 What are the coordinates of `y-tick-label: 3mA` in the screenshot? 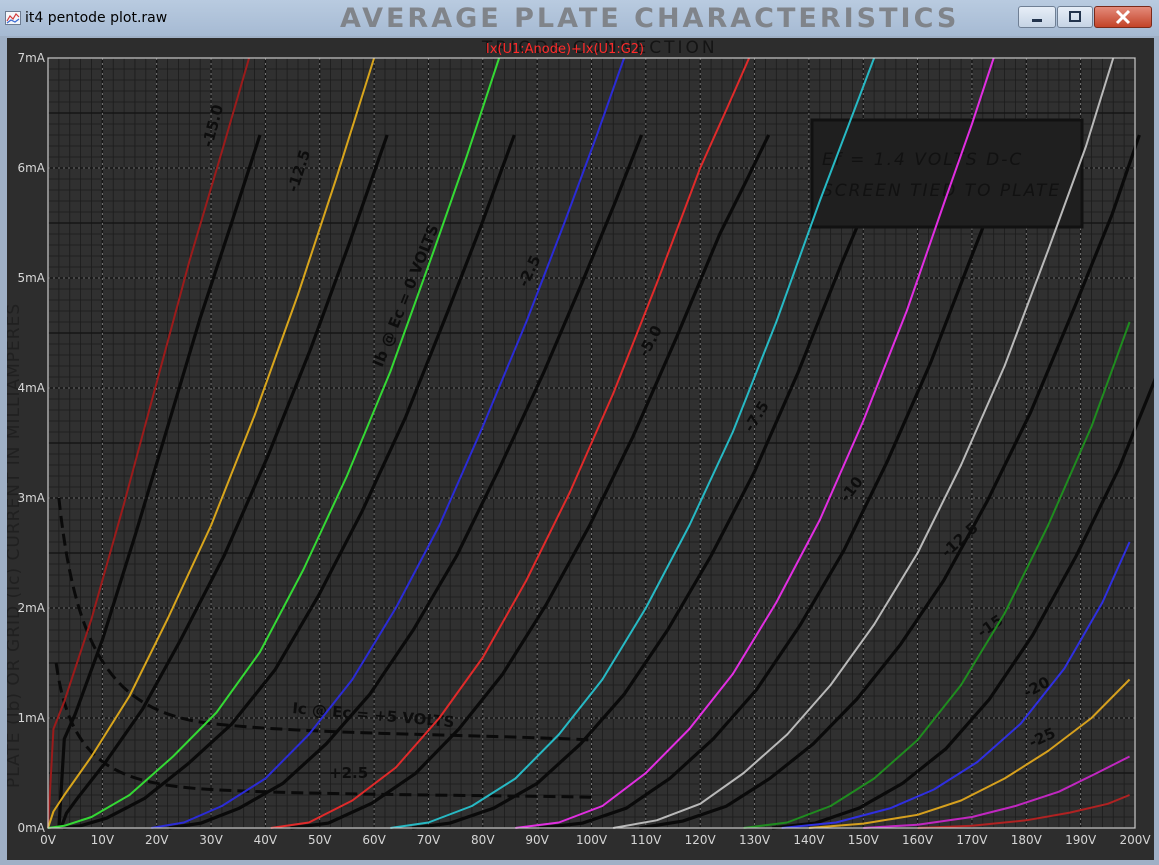 It's located at (31, 498).